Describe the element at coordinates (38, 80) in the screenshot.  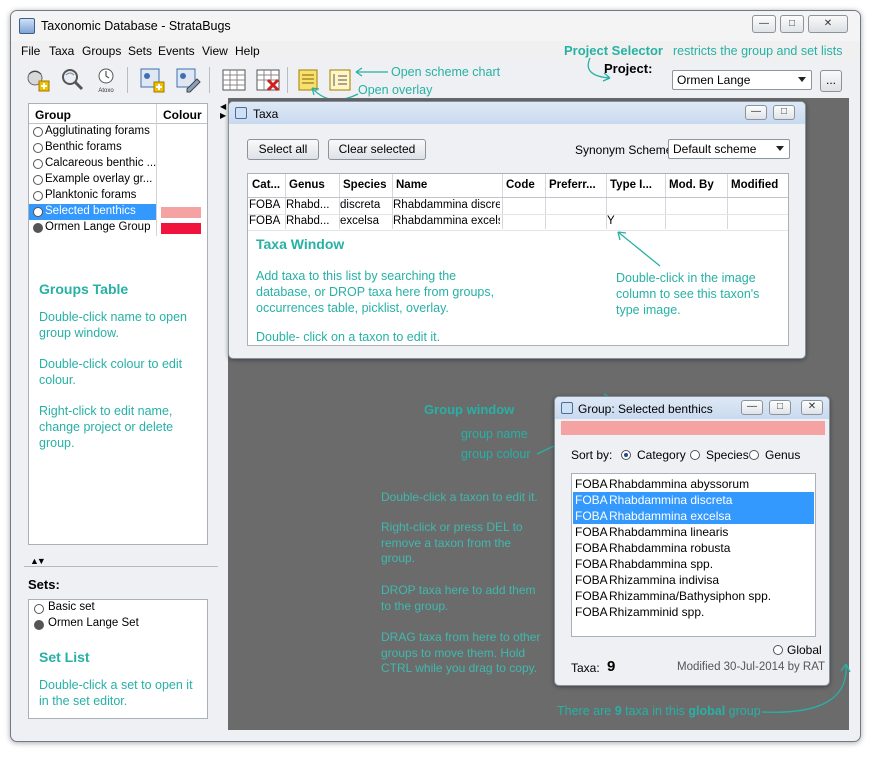
I see `add-taxon-icon` at that location.